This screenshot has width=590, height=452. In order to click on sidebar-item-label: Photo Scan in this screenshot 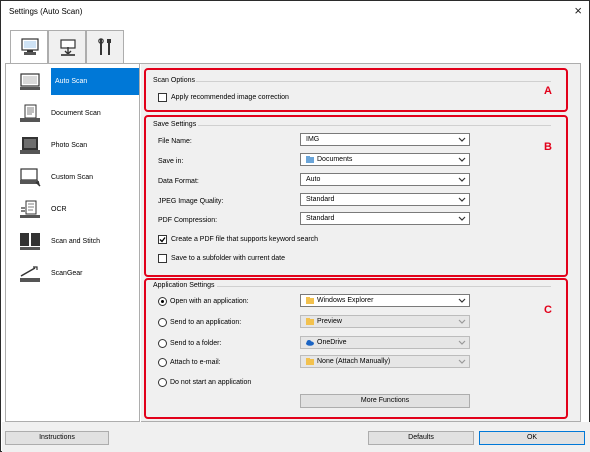, I will do `click(69, 145)`.